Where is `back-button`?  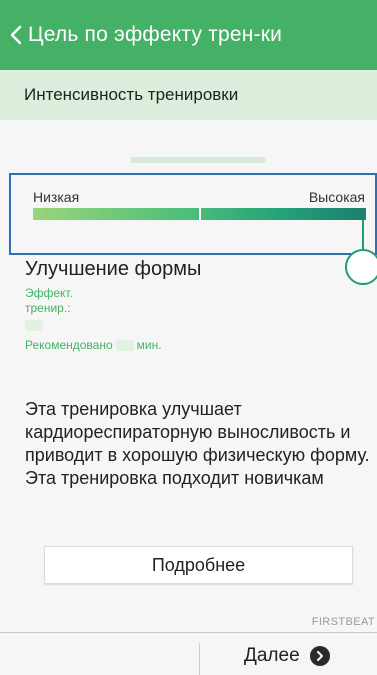
back-button is located at coordinates (14, 35).